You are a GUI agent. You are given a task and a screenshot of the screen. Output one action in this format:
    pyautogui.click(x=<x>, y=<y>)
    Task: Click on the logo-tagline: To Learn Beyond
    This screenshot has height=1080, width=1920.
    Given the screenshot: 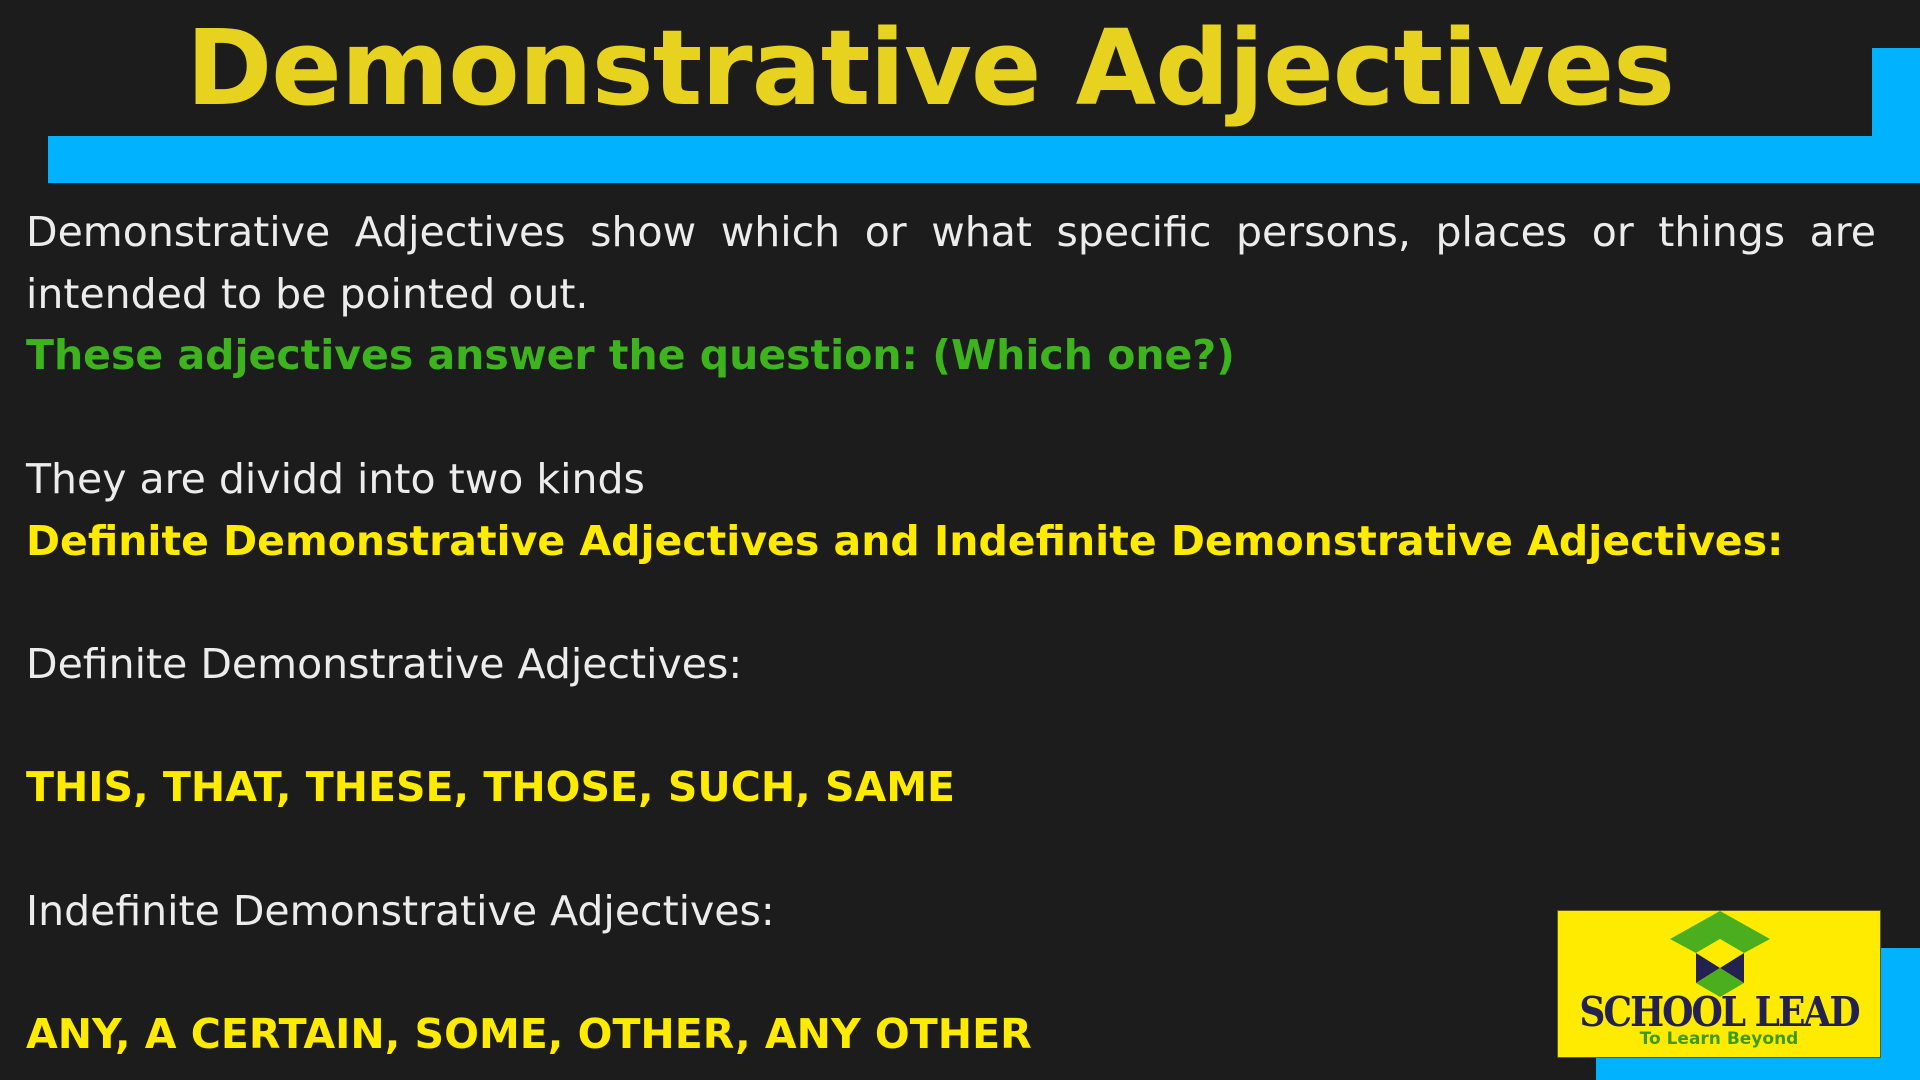 What is the action you would take?
    pyautogui.click(x=1719, y=1039)
    